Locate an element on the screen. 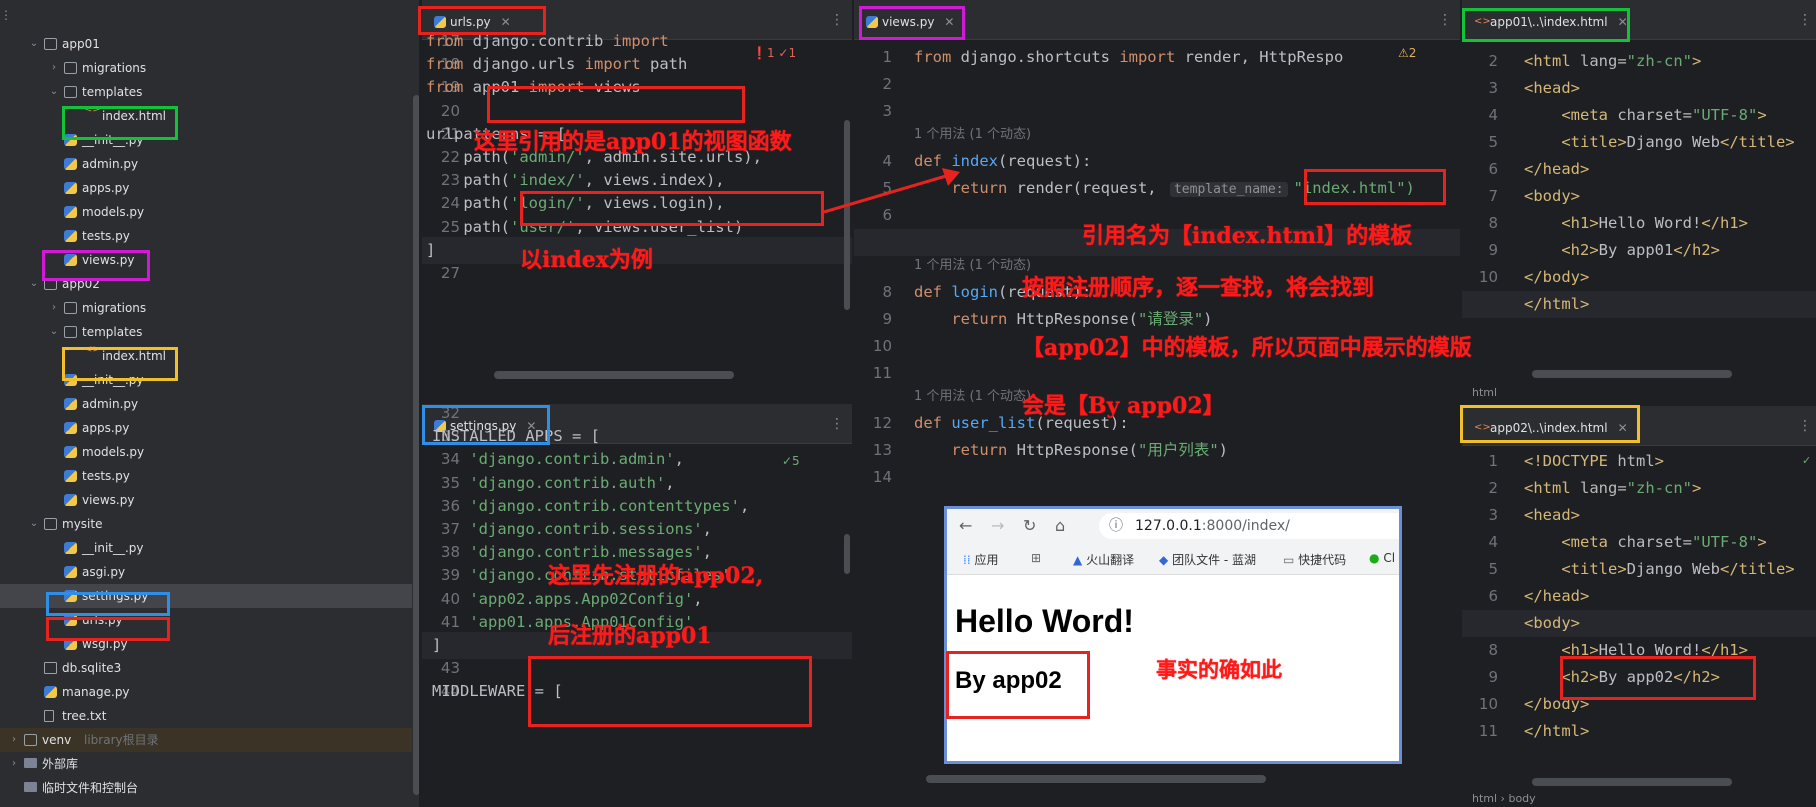  inspection-widget: ⚠2 is located at coordinates (1407, 53).